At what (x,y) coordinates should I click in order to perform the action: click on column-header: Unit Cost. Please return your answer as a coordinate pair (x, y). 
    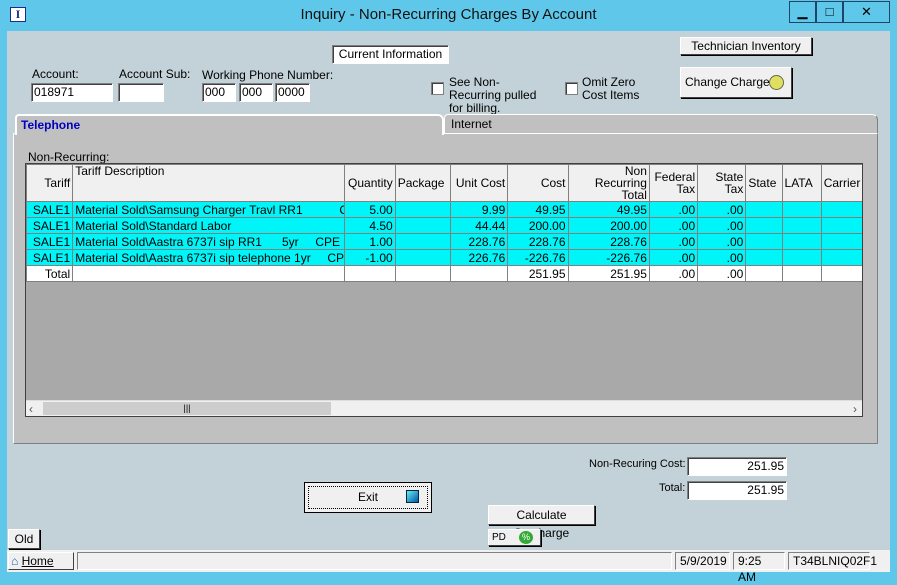
    Looking at the image, I should click on (479, 183).